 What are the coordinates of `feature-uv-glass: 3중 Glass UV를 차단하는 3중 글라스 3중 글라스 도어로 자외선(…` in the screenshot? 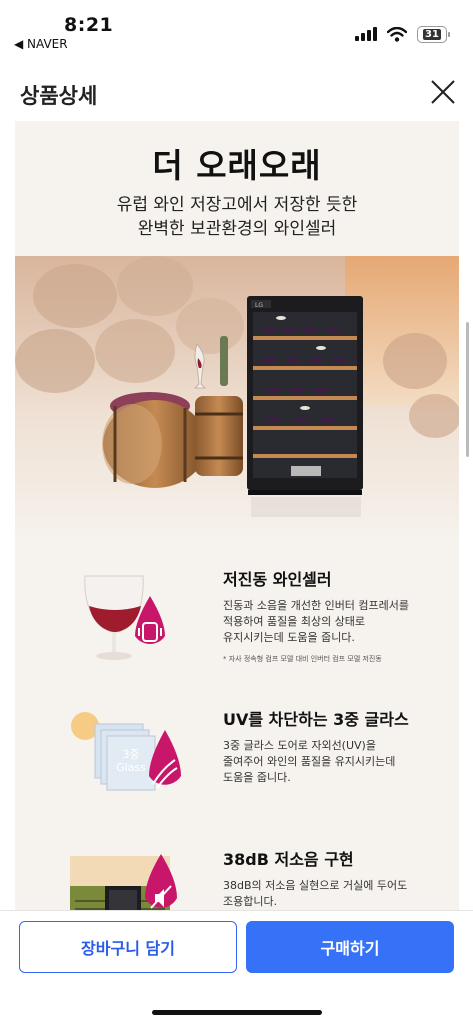 It's located at (237, 766).